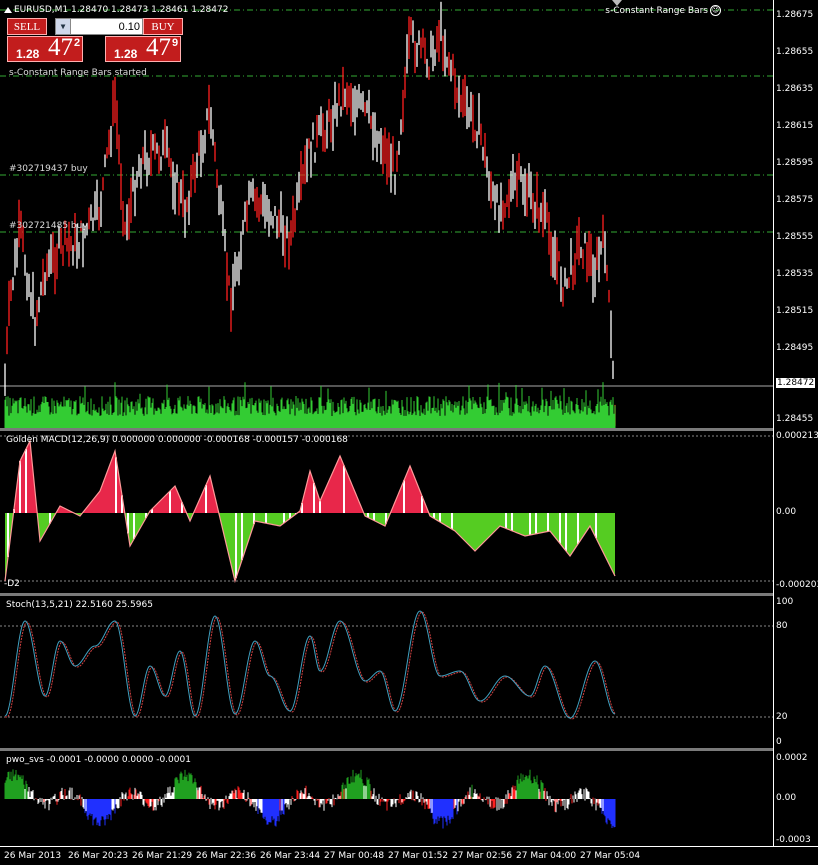  What do you see at coordinates (63, 26) in the screenshot?
I see `lot-dropdown-arrow-icon: ▼` at bounding box center [63, 26].